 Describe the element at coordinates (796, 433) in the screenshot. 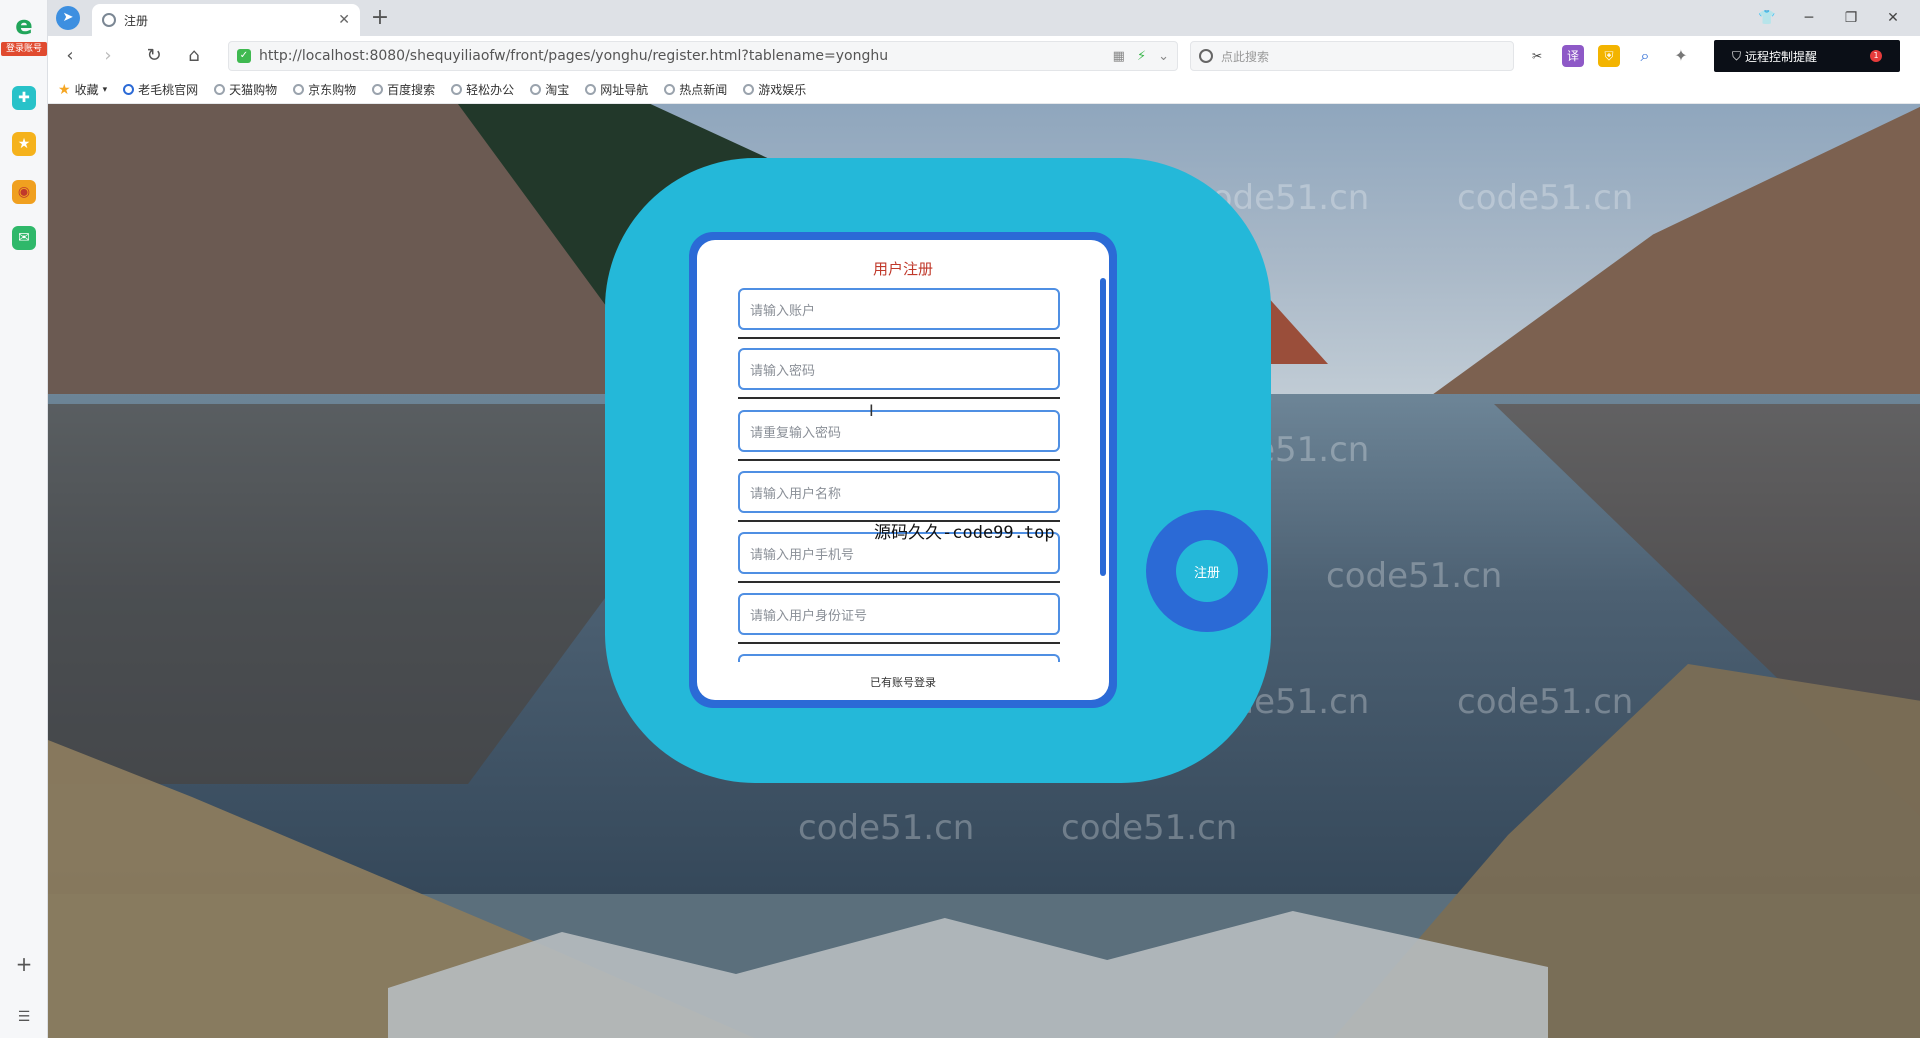

I see `confirm-password-placeholder: 请重复输入密码` at that location.